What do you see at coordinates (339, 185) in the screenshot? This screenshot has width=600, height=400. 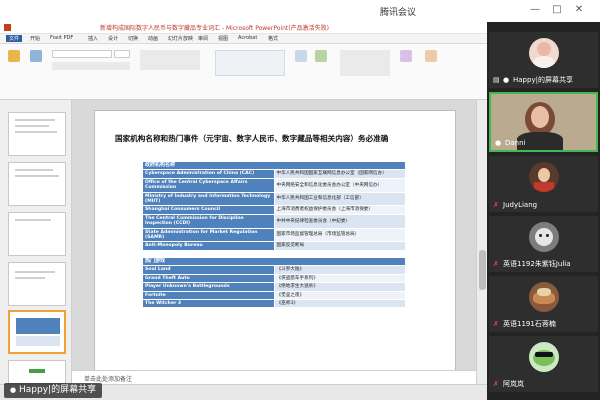 I see `agency-cn: 中央网络安全和信息化委员会办公室（中央网信办）` at bounding box center [339, 185].